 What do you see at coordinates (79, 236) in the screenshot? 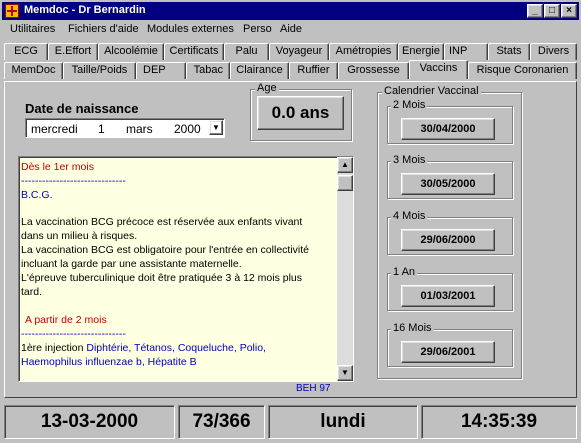
I see `notes-line: dans un milieu à risques.` at bounding box center [79, 236].